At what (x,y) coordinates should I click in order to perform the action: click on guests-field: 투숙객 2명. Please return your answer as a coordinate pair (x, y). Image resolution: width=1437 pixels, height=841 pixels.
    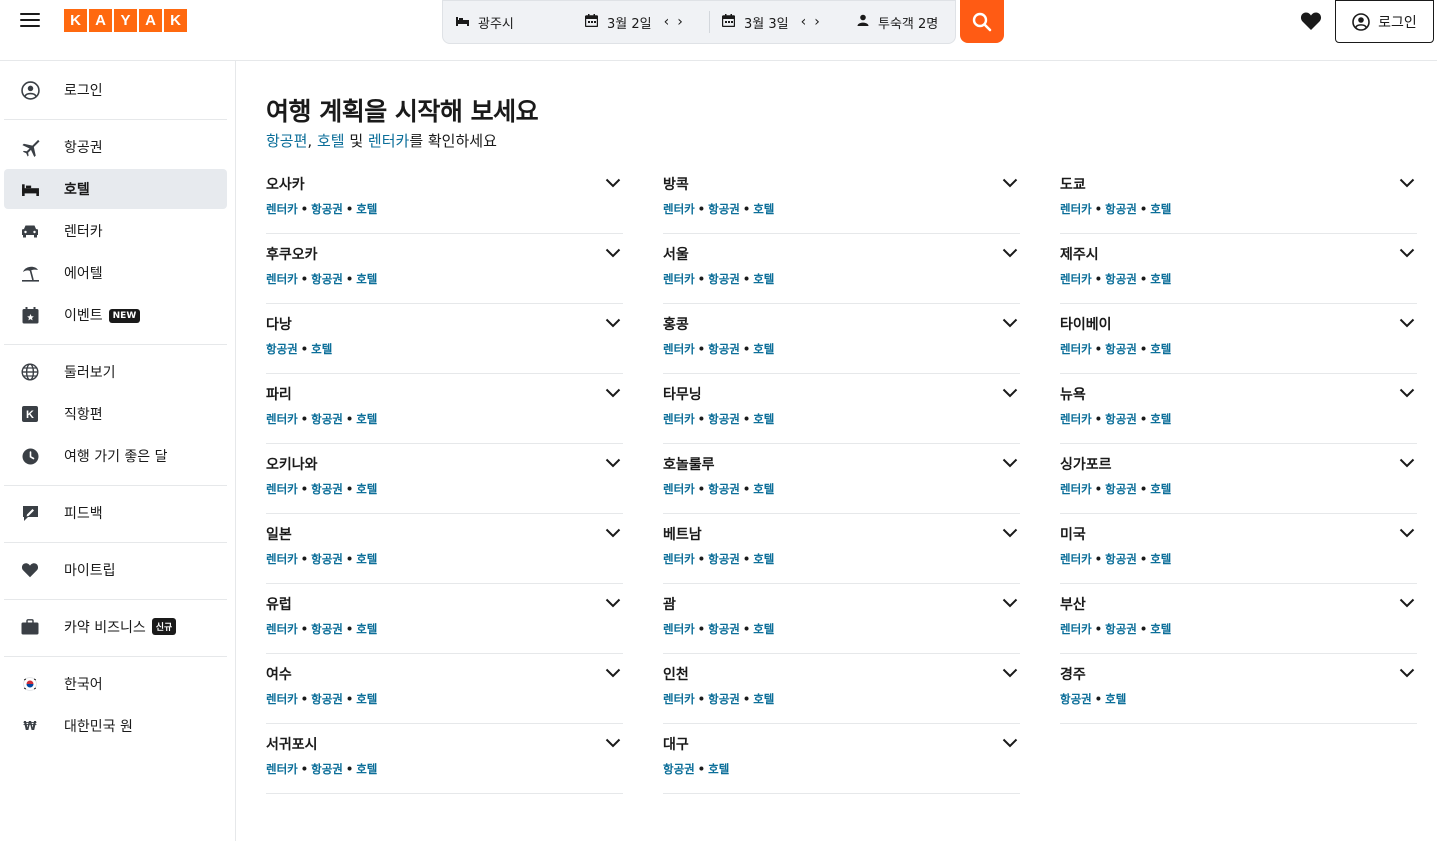
    Looking at the image, I should click on (890, 22).